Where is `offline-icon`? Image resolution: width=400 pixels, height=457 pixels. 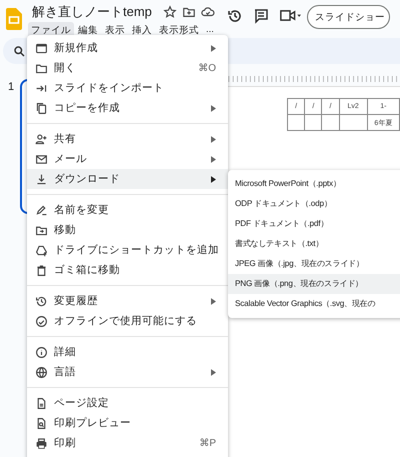 offline-icon is located at coordinates (41, 321).